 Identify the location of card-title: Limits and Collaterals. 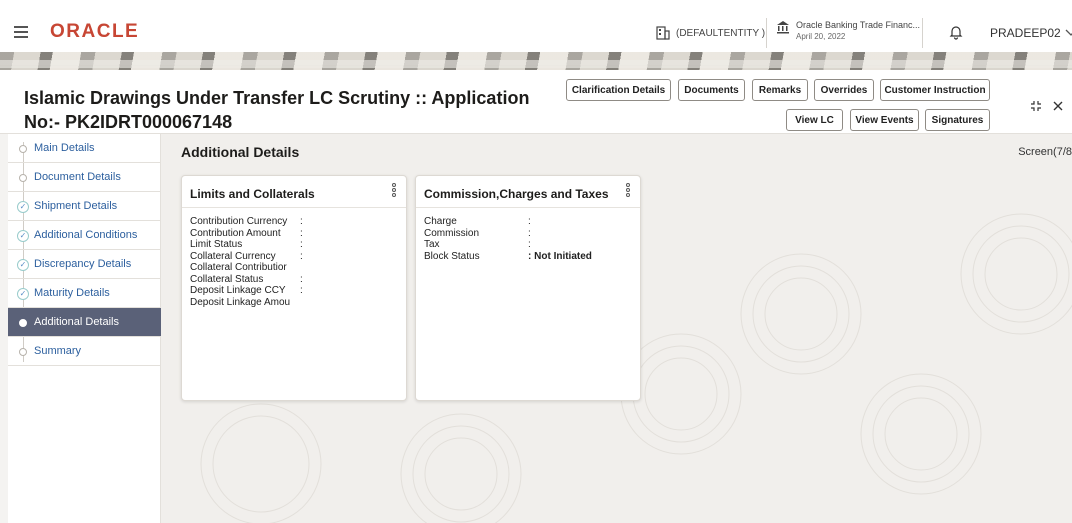
(252, 194).